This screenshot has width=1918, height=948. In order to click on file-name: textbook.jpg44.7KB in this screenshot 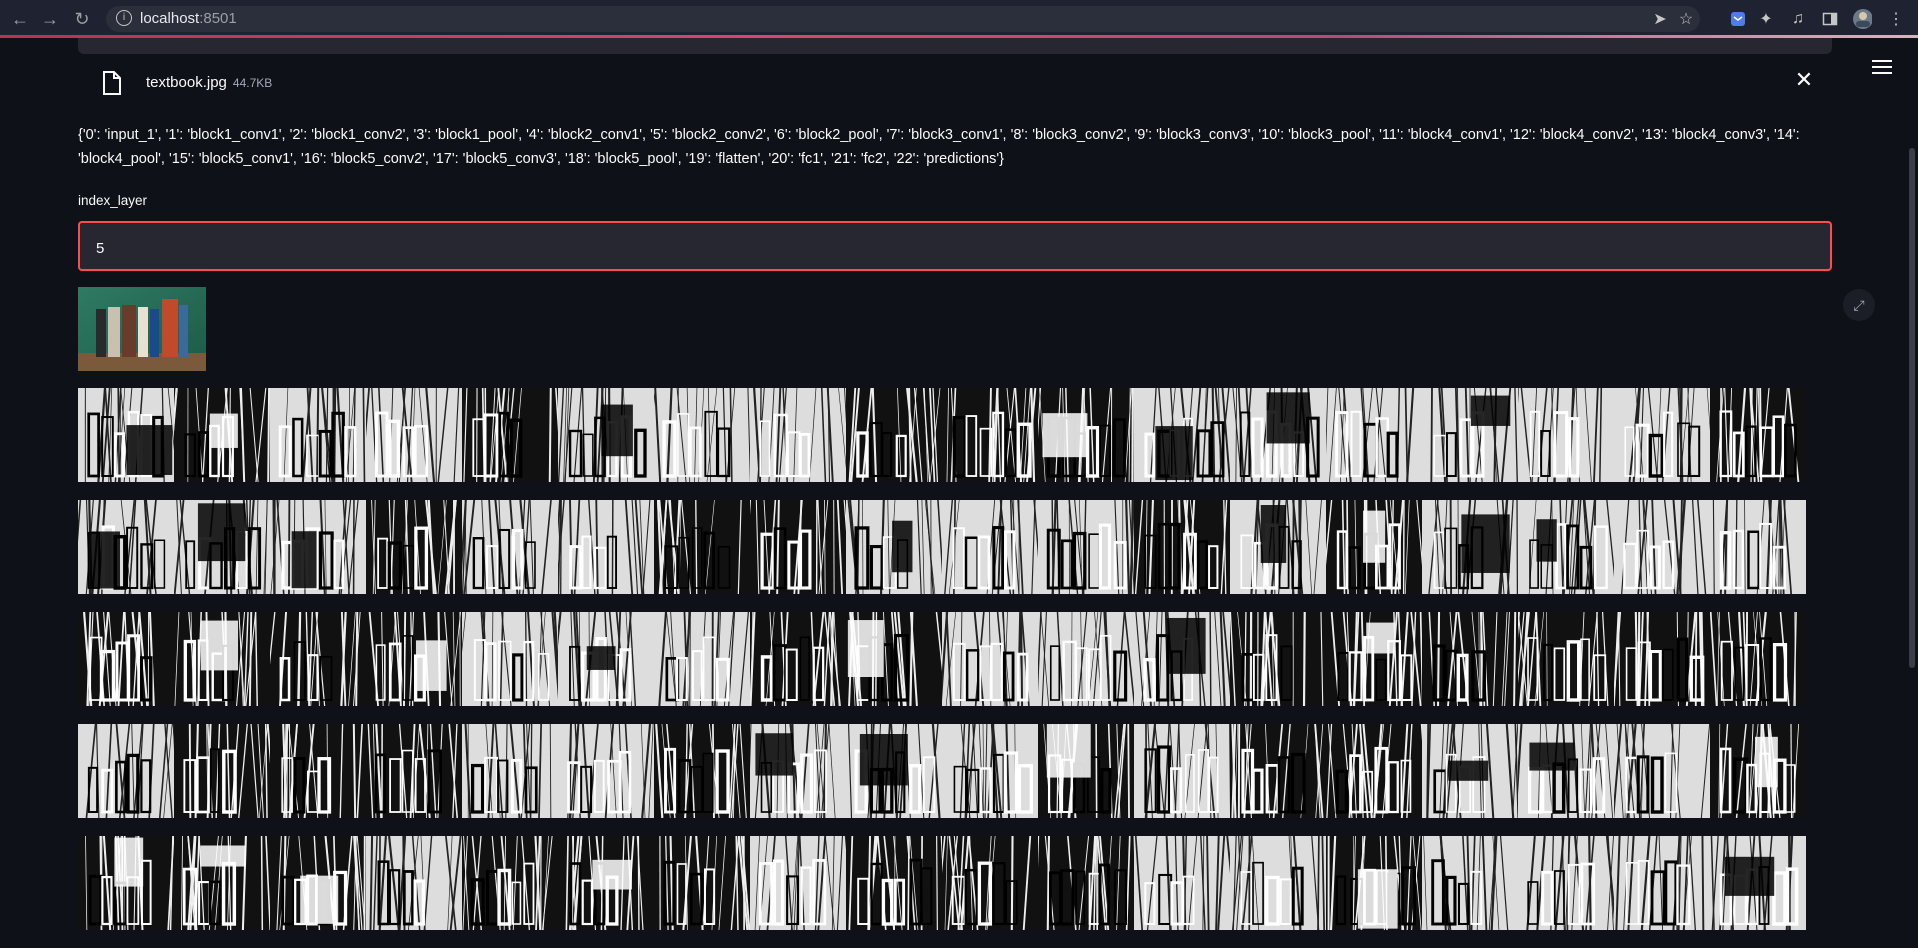, I will do `click(209, 82)`.